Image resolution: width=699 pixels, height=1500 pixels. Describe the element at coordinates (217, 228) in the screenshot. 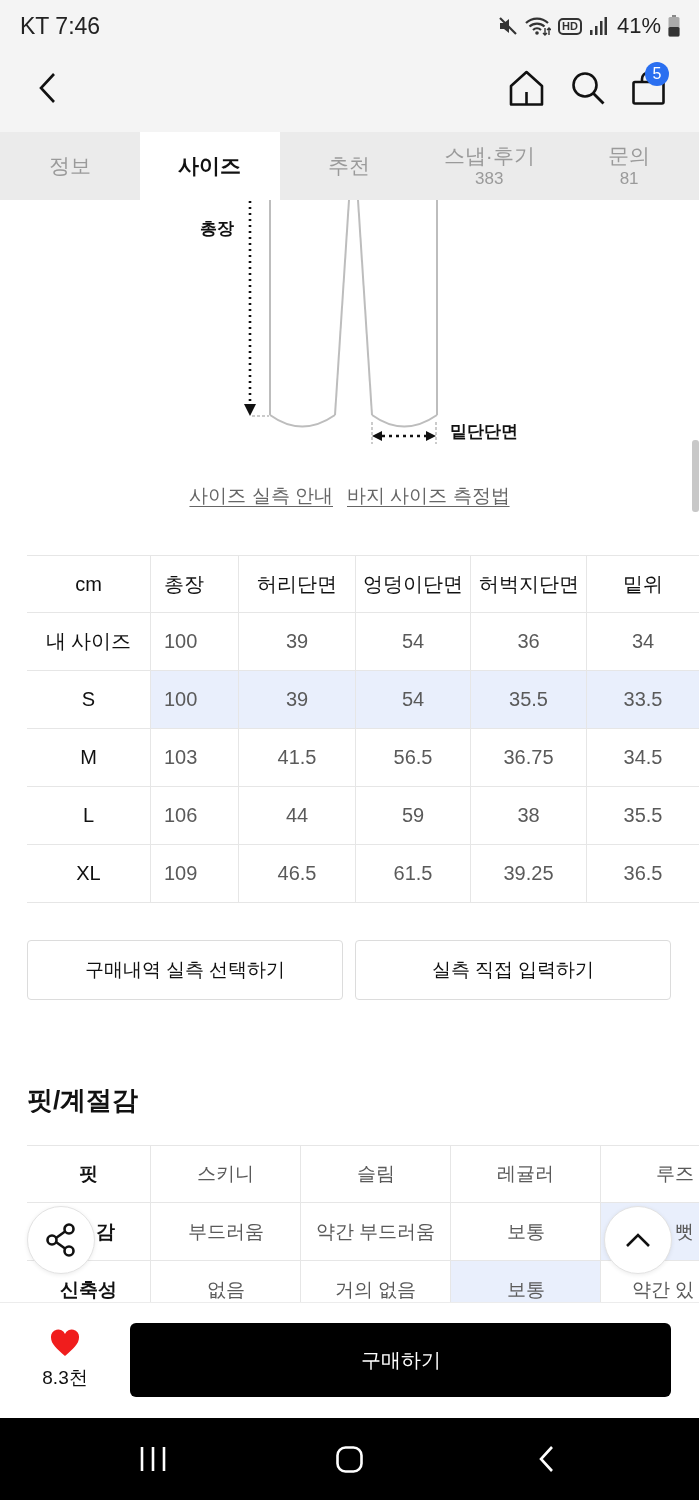

I see `measurement-label: 총장` at that location.